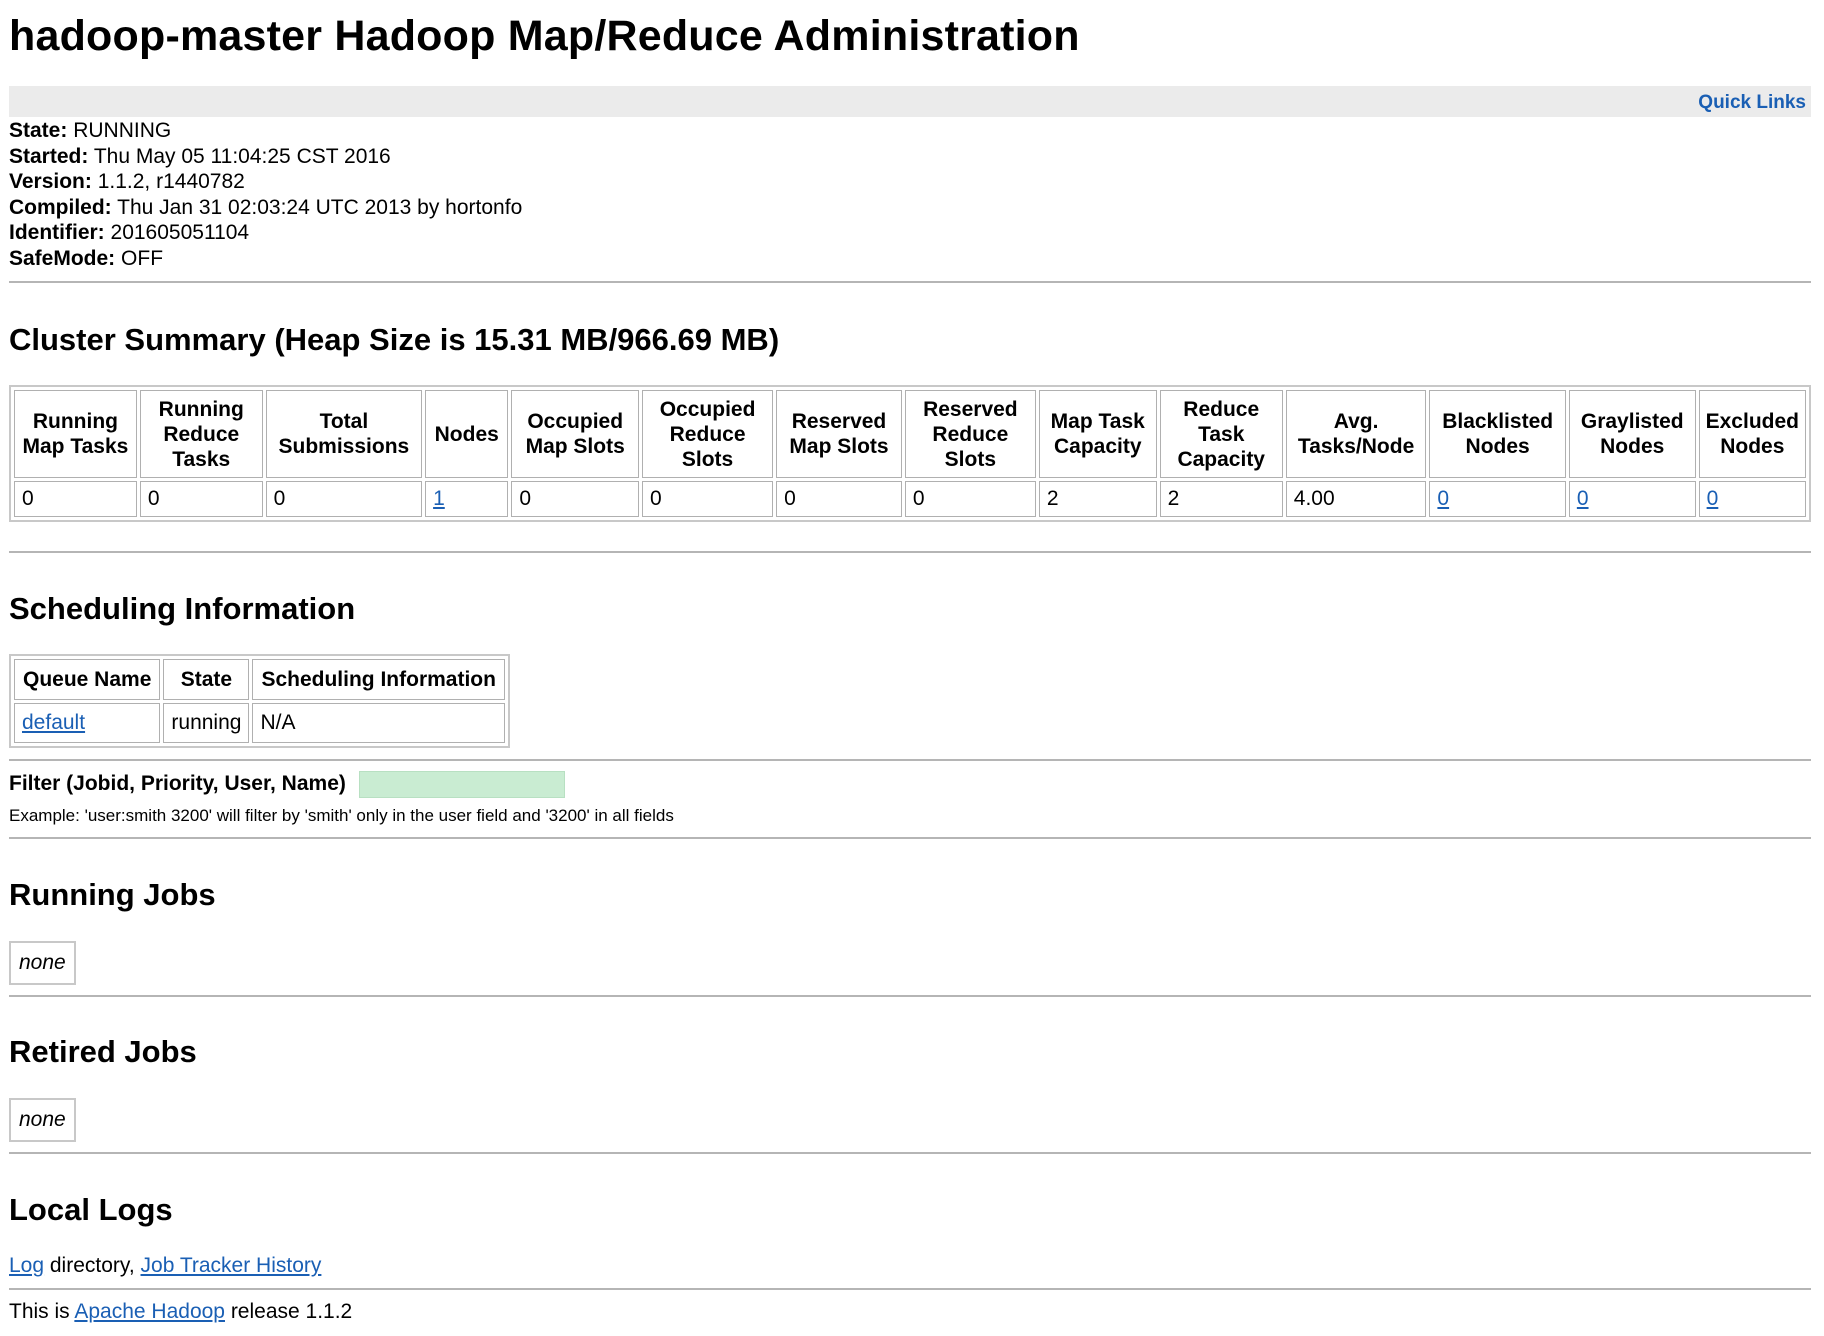  I want to click on filter-label: Filter (Jobid, Priority, User, Name), so click(177, 783).